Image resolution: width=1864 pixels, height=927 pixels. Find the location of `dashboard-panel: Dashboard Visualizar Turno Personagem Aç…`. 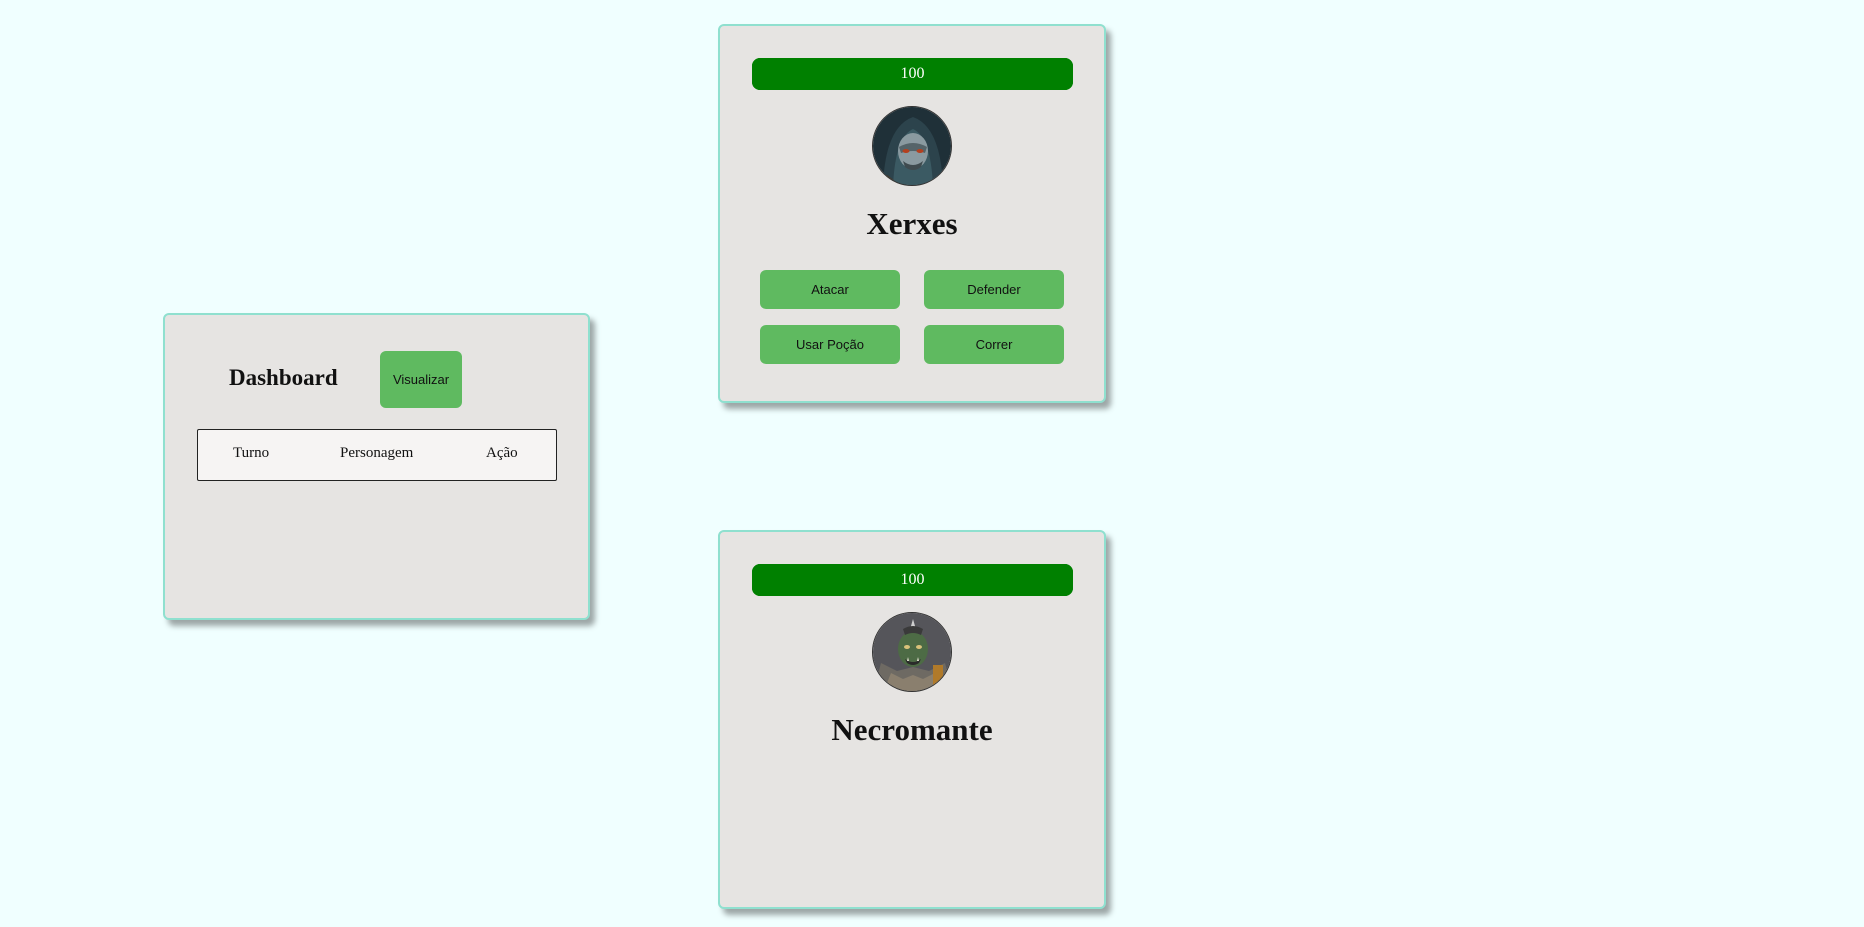

dashboard-panel: Dashboard Visualizar Turno Personagem Aç… is located at coordinates (376, 466).